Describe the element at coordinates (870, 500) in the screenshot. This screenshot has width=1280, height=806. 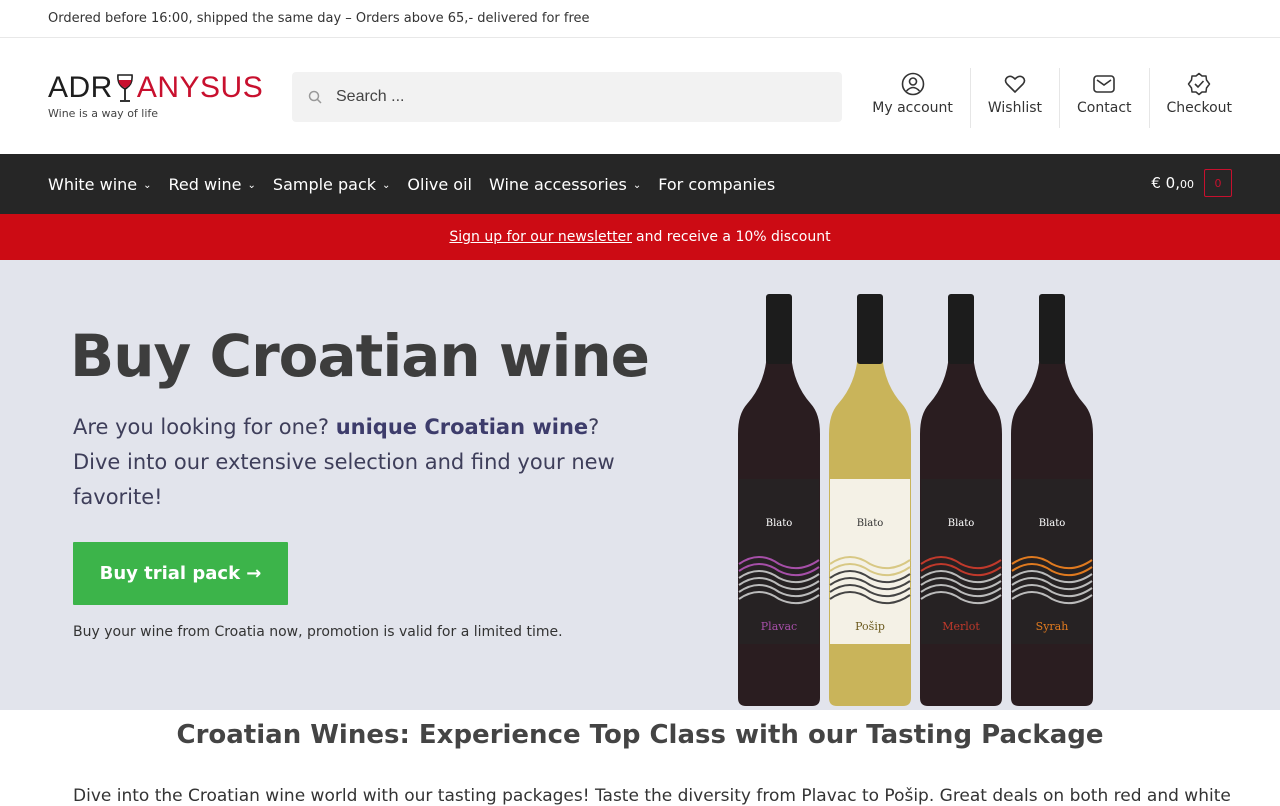
I see `wine-bottle: Blato Pošip` at that location.